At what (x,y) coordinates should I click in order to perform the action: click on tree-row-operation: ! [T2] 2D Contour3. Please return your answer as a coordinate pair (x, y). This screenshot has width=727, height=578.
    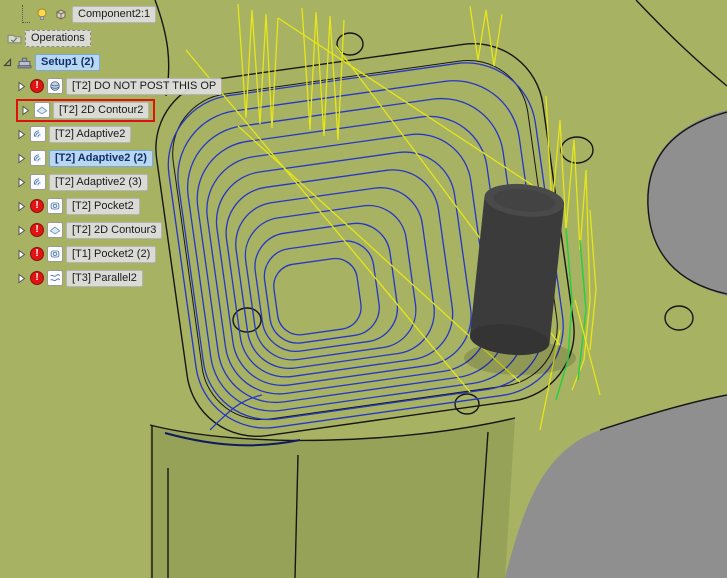
    Looking at the image, I should click on (119, 230).